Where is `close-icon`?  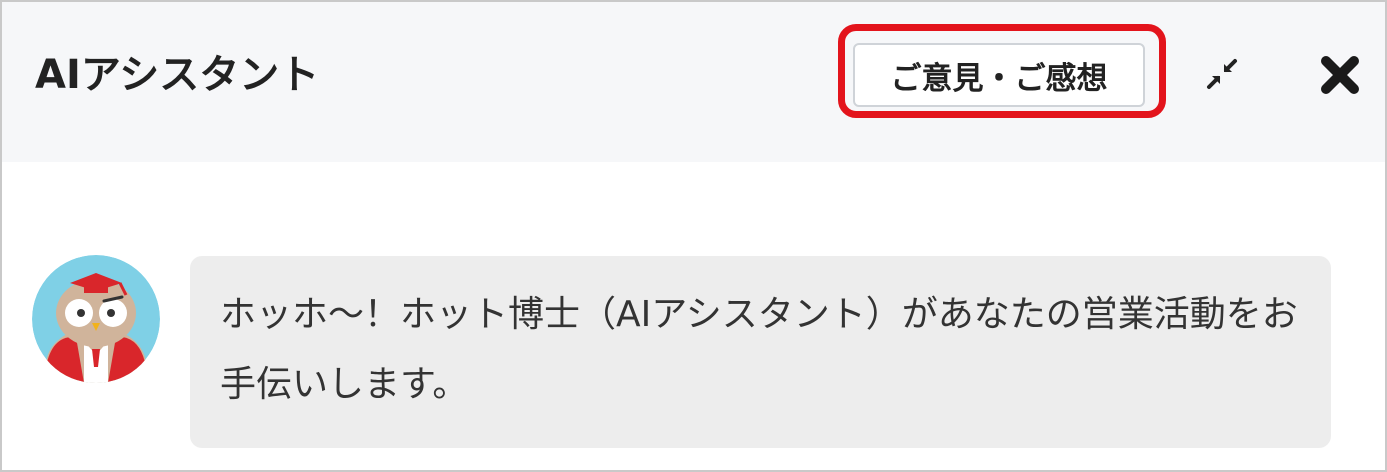 close-icon is located at coordinates (1340, 75).